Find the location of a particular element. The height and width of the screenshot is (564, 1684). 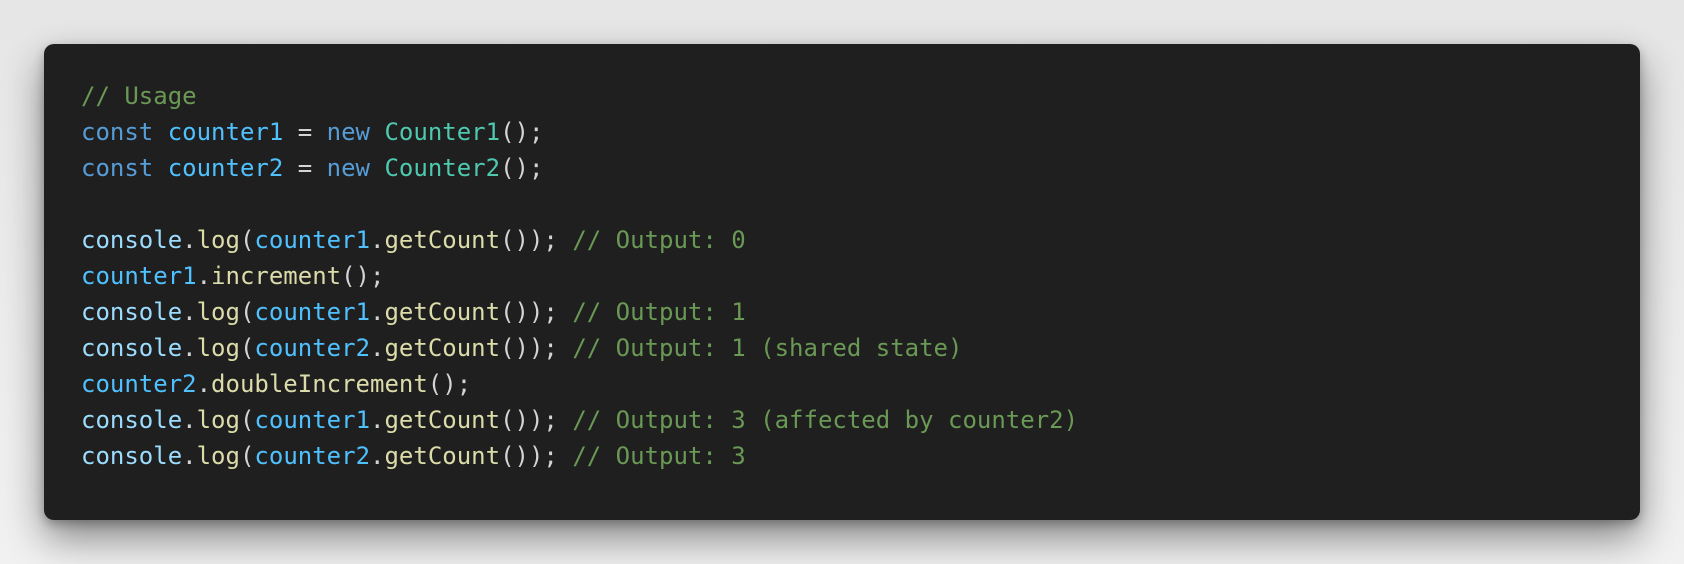

code-line: const counter1 = new Counter1(); is located at coordinates (579, 132).